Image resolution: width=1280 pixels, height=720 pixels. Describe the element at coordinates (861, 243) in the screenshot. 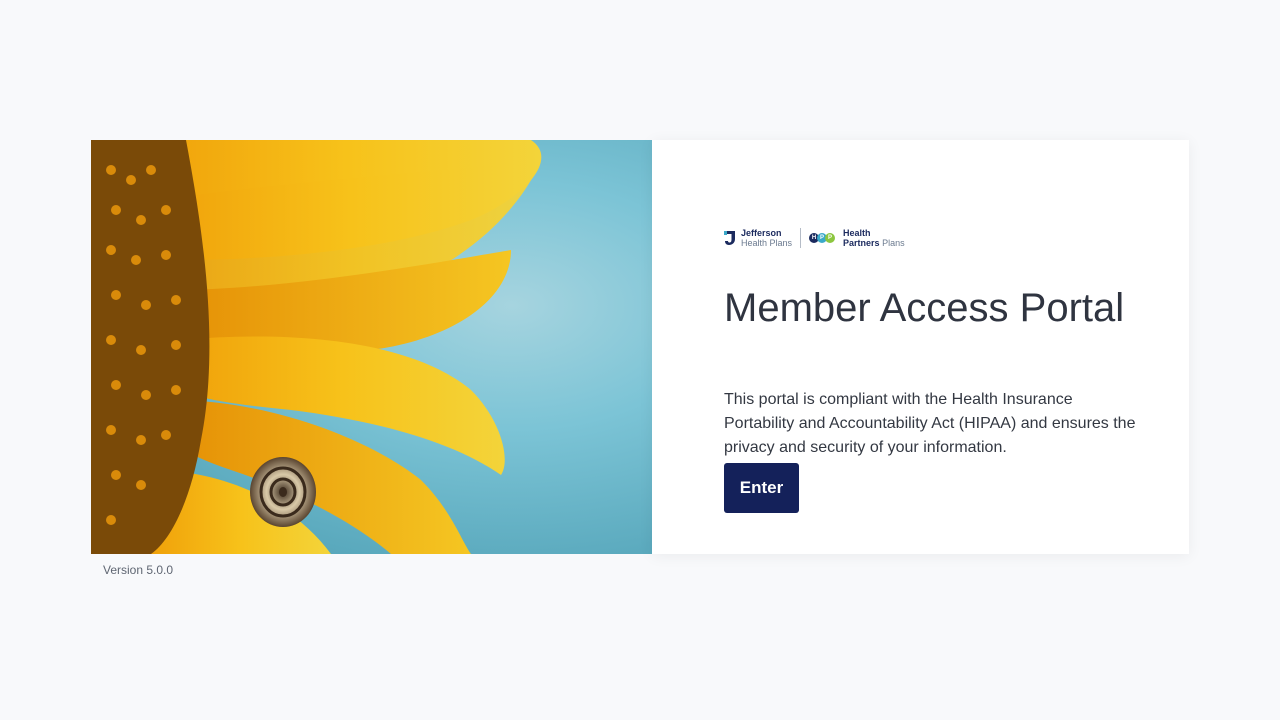

I see `hpp-logo-line2-partners: Partners` at that location.